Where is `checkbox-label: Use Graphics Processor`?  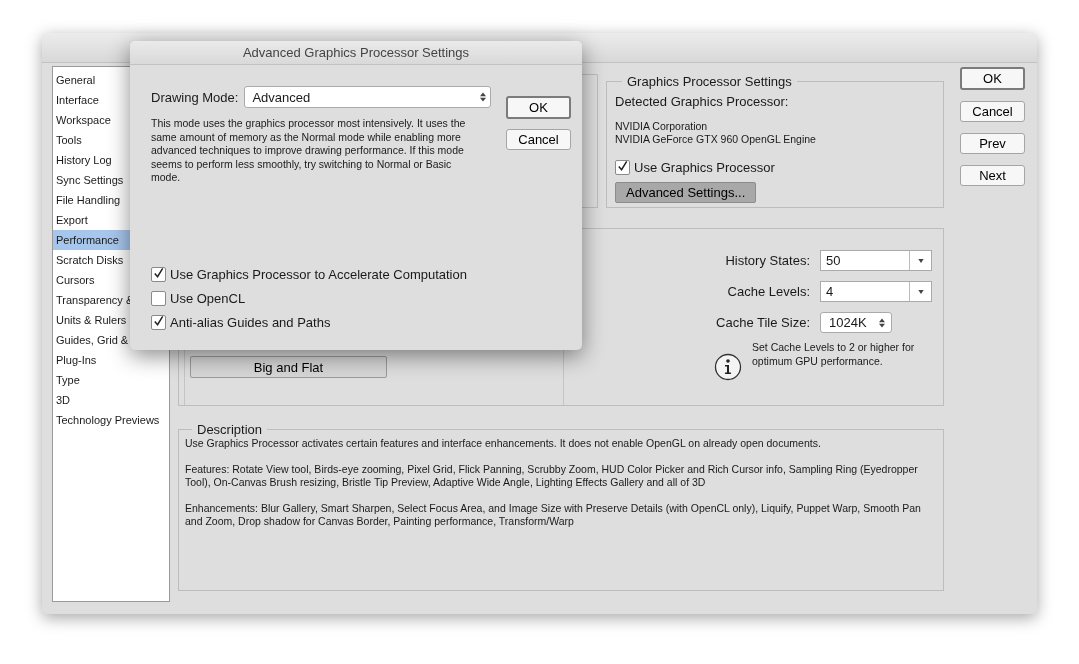 checkbox-label: Use Graphics Processor is located at coordinates (704, 167).